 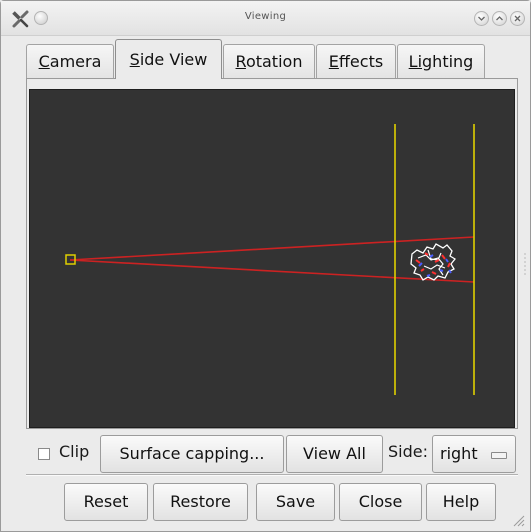 What do you see at coordinates (361, 61) in the screenshot?
I see `tab-label: ffects` at bounding box center [361, 61].